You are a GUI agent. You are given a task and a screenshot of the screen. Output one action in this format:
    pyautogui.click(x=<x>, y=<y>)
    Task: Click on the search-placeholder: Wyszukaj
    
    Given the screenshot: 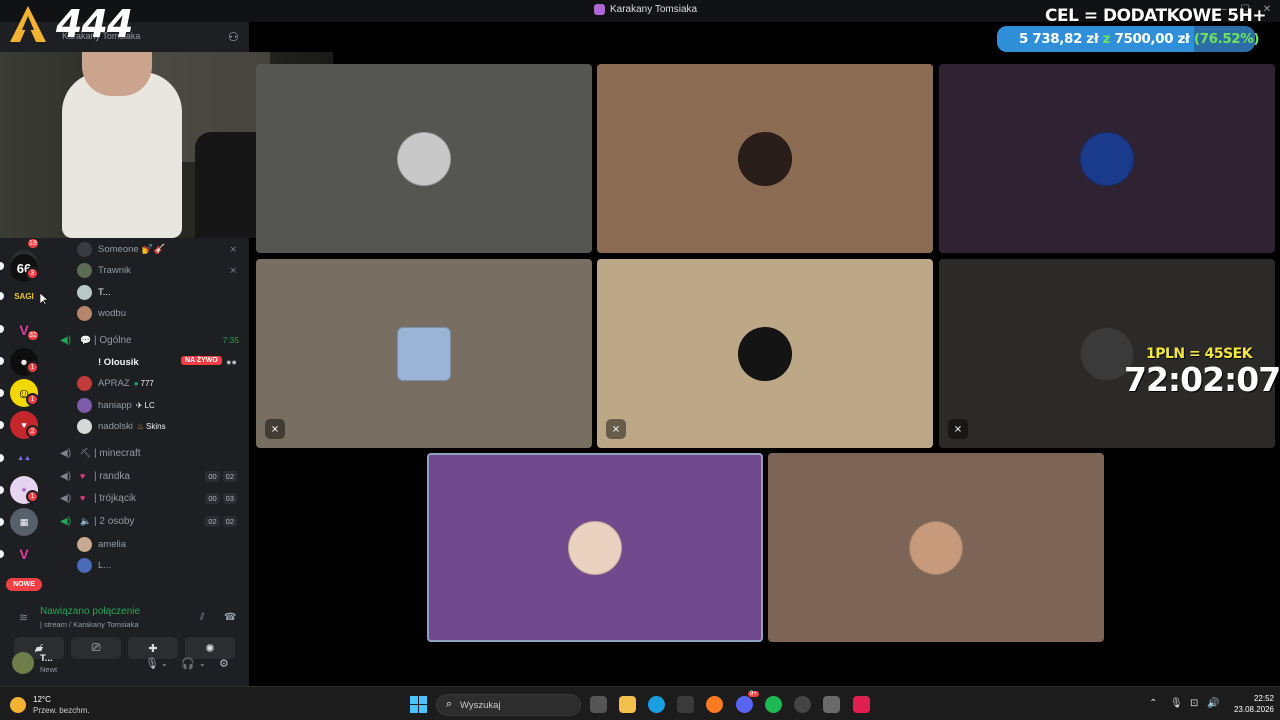 What is the action you would take?
    pyautogui.click(x=480, y=705)
    